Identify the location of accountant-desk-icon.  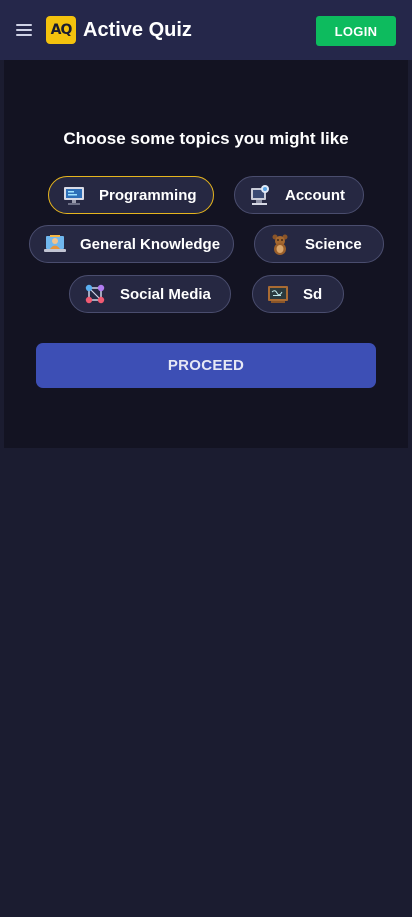
(260, 195).